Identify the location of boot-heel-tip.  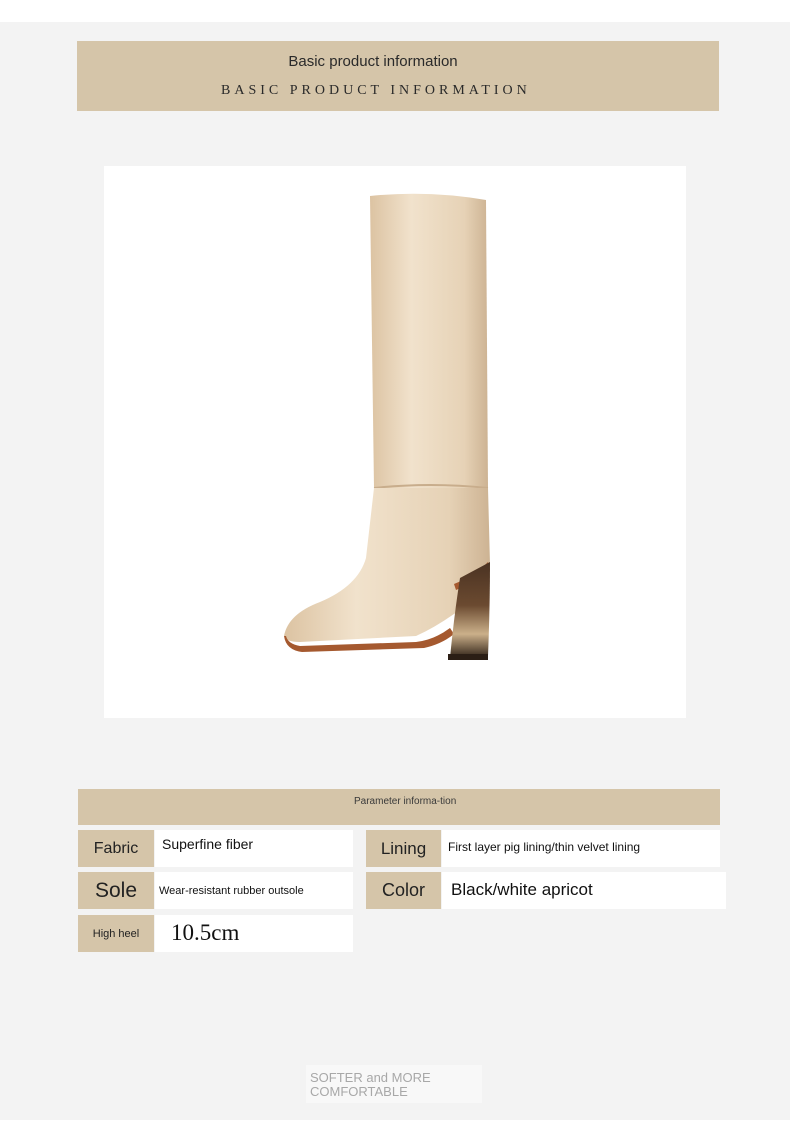
(468, 657).